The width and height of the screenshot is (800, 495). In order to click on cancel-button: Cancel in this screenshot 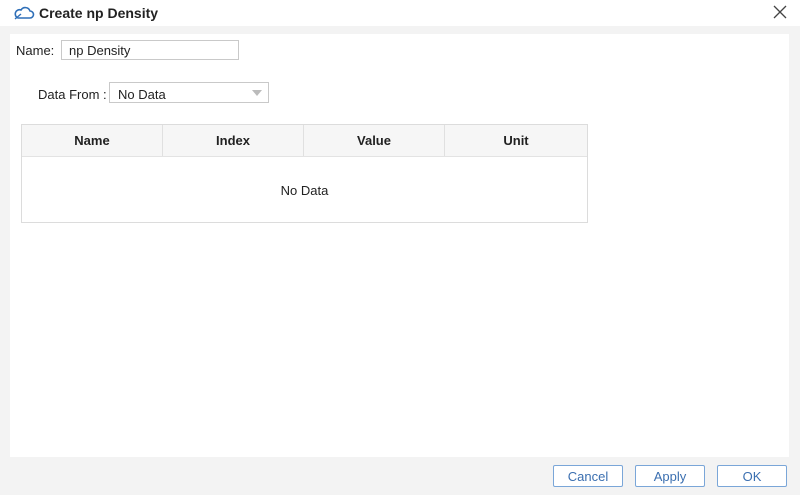, I will do `click(588, 476)`.